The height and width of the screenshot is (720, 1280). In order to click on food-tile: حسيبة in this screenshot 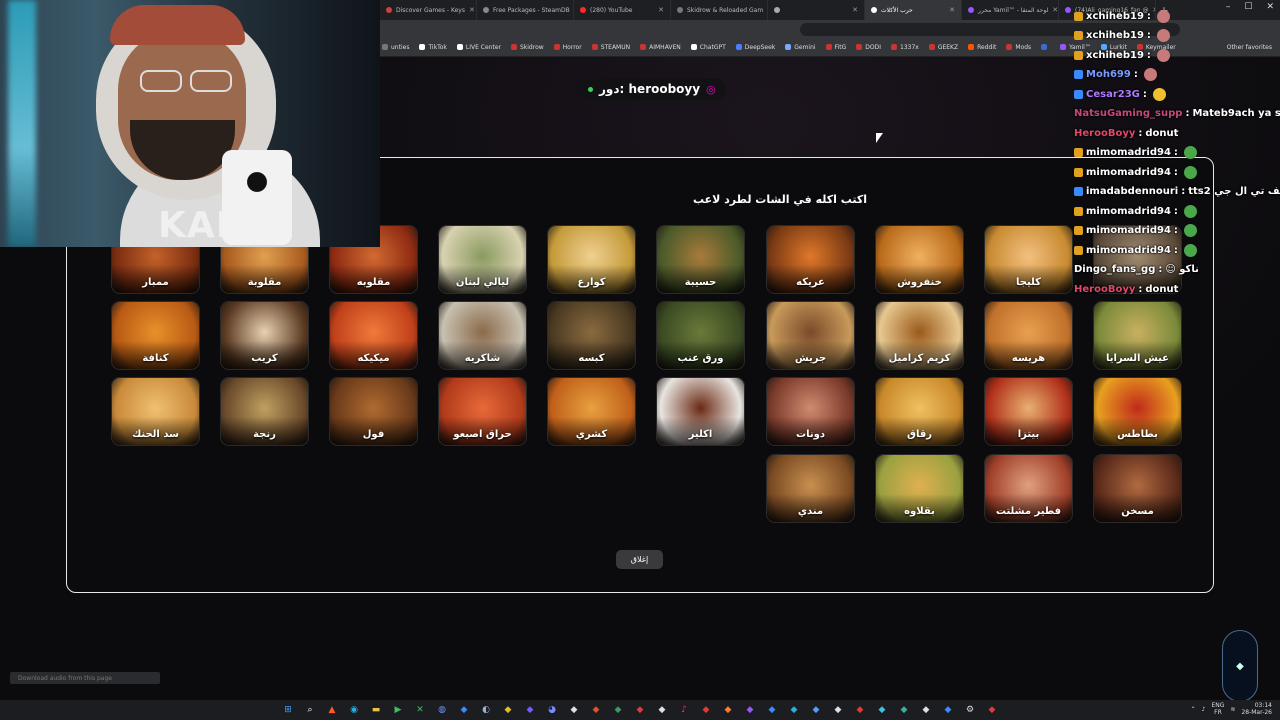, I will do `click(700, 259)`.